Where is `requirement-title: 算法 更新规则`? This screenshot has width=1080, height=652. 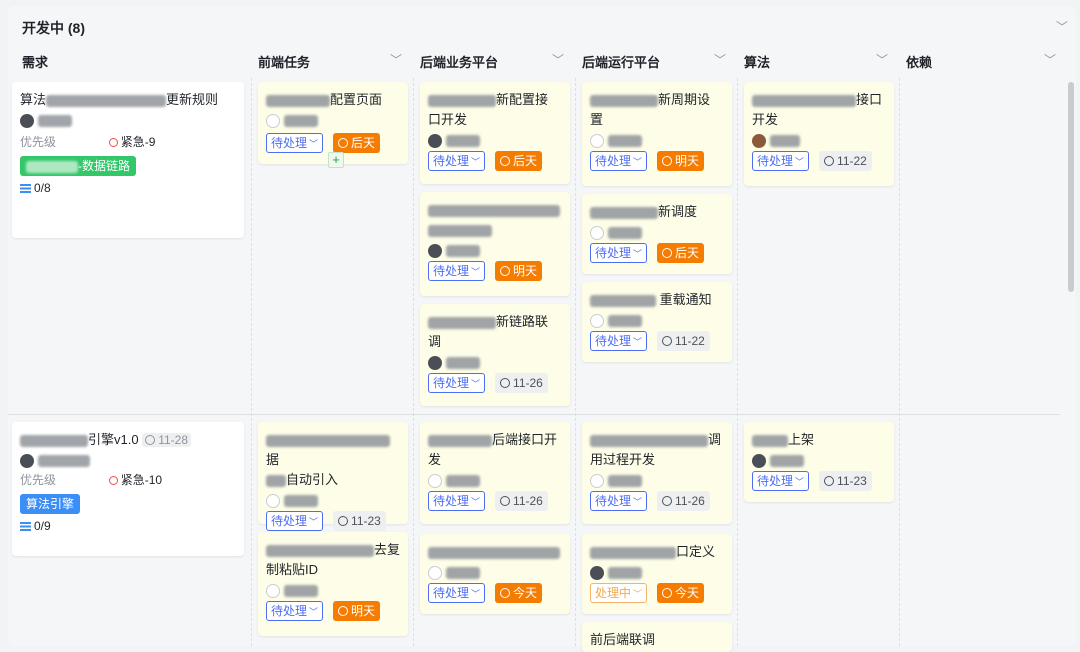 requirement-title: 算法 更新规则 is located at coordinates (119, 99).